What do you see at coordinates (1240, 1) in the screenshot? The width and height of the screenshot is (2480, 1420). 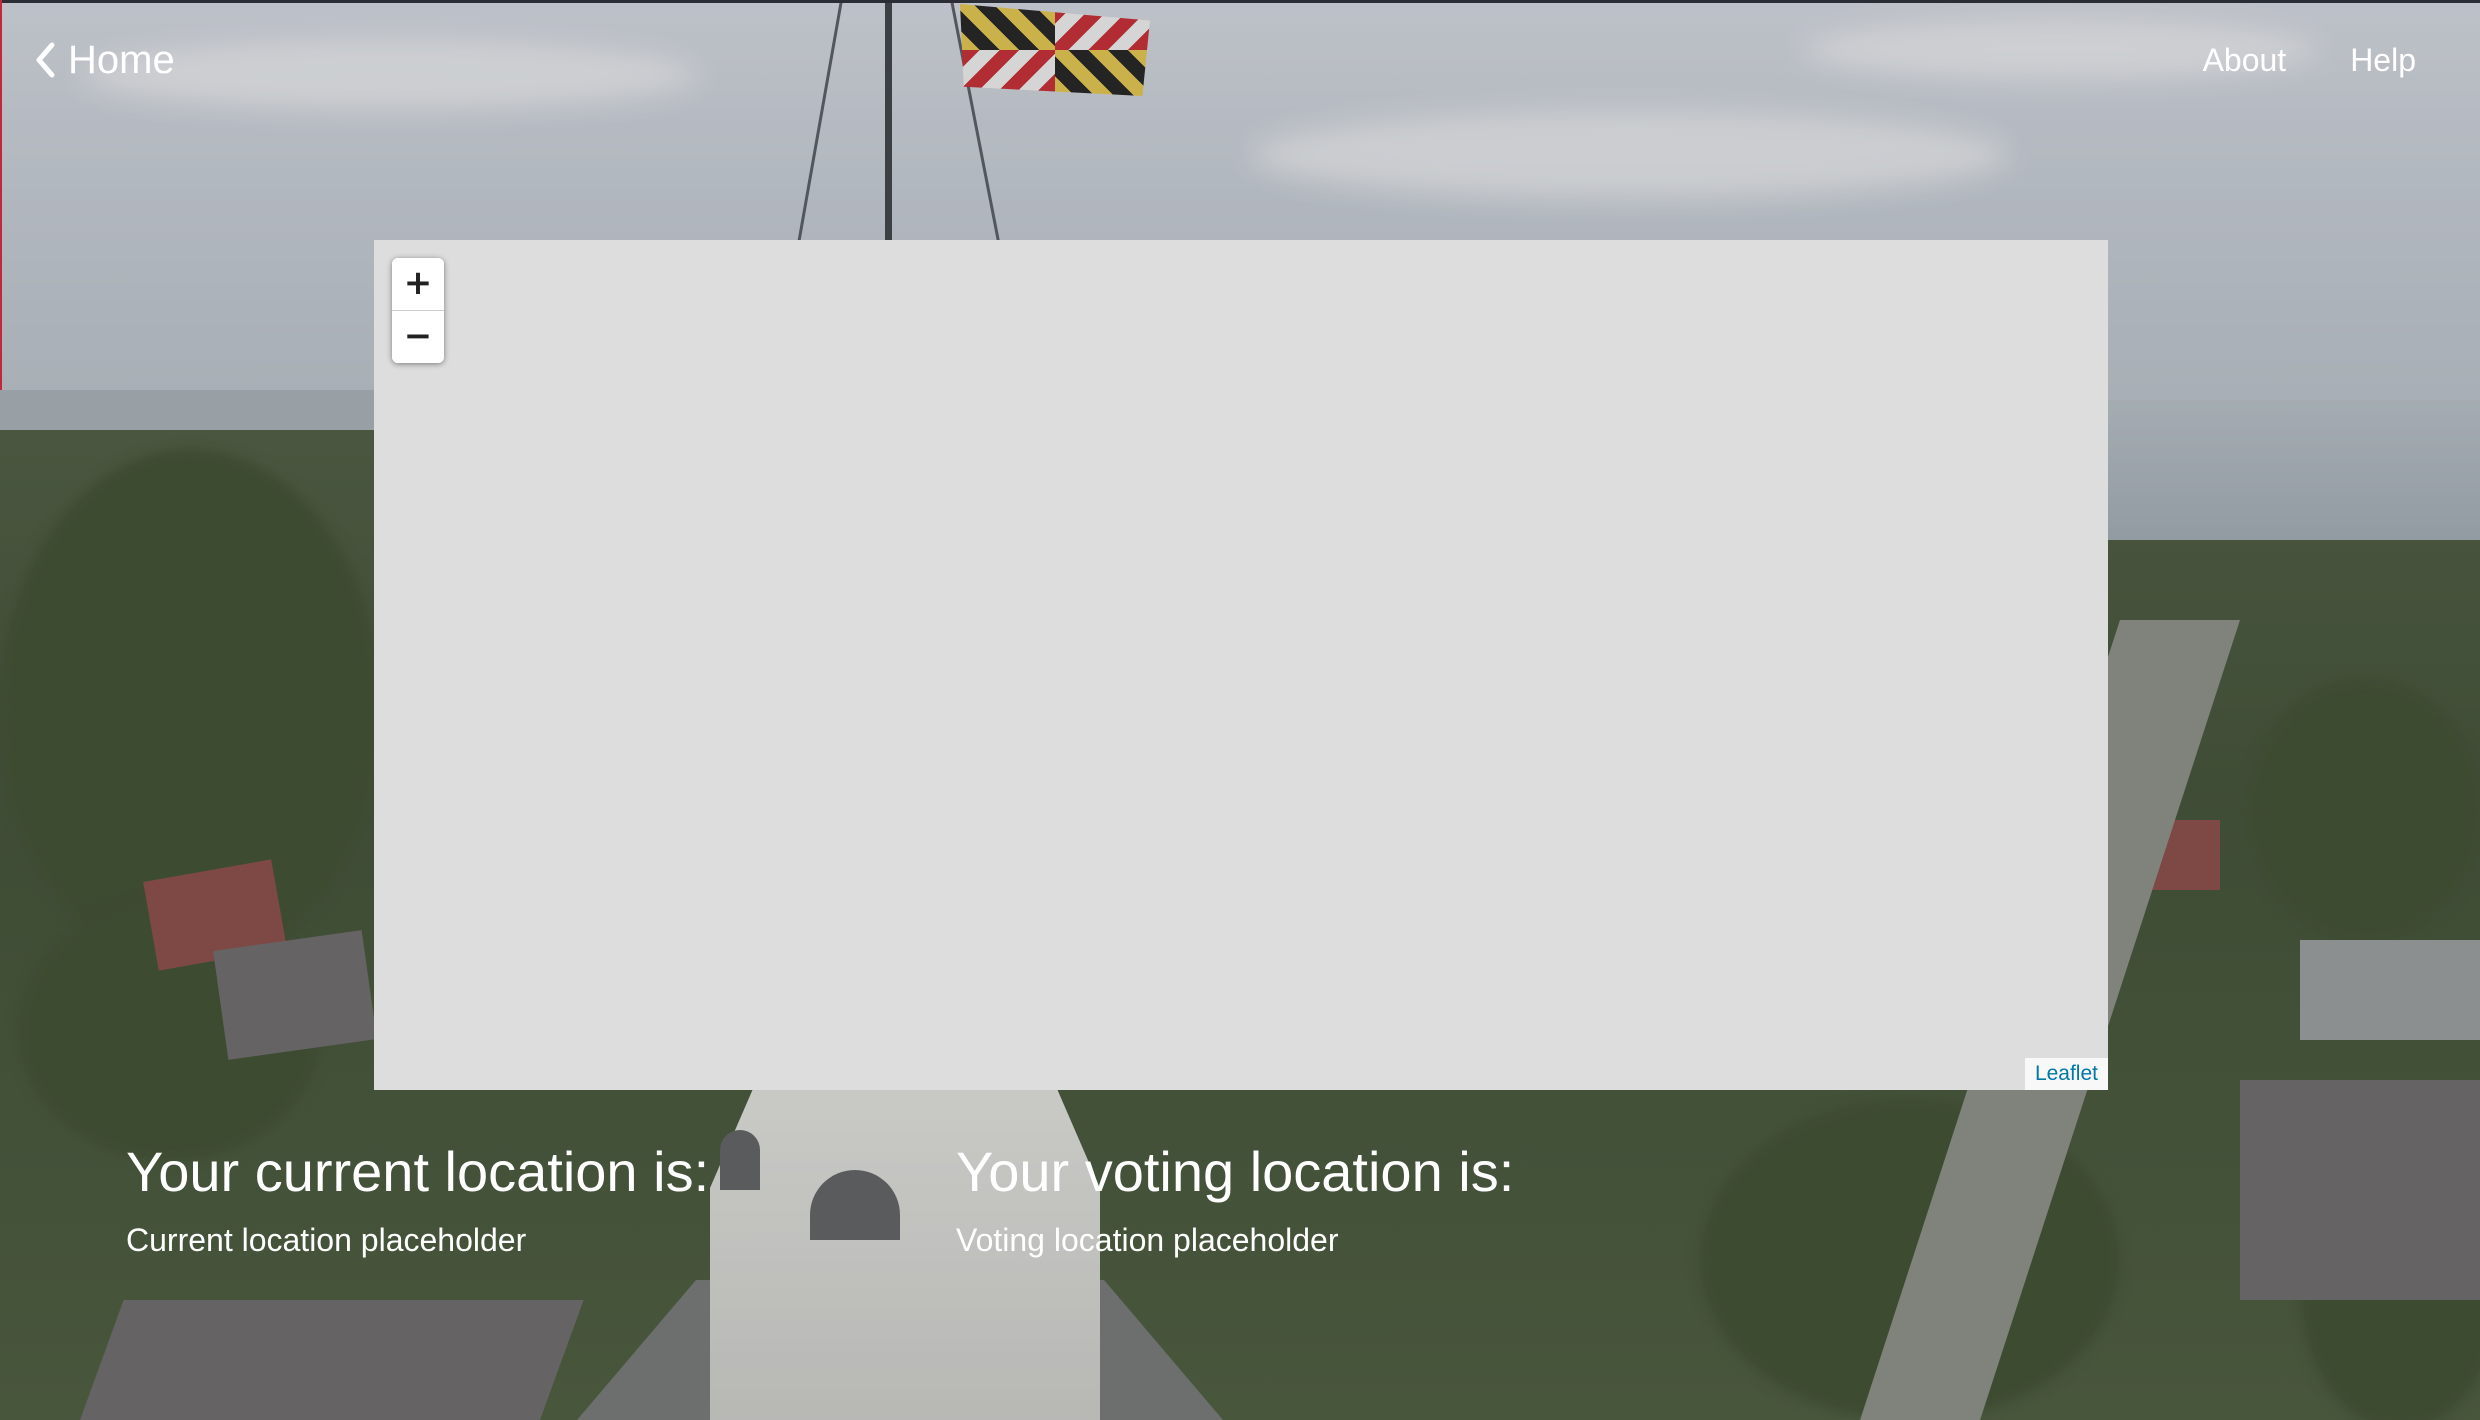 I see `top-border` at bounding box center [1240, 1].